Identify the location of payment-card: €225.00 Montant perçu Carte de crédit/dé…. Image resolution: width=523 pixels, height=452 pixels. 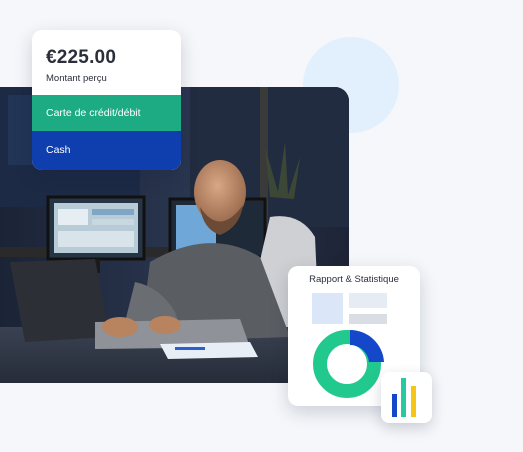
(106, 100).